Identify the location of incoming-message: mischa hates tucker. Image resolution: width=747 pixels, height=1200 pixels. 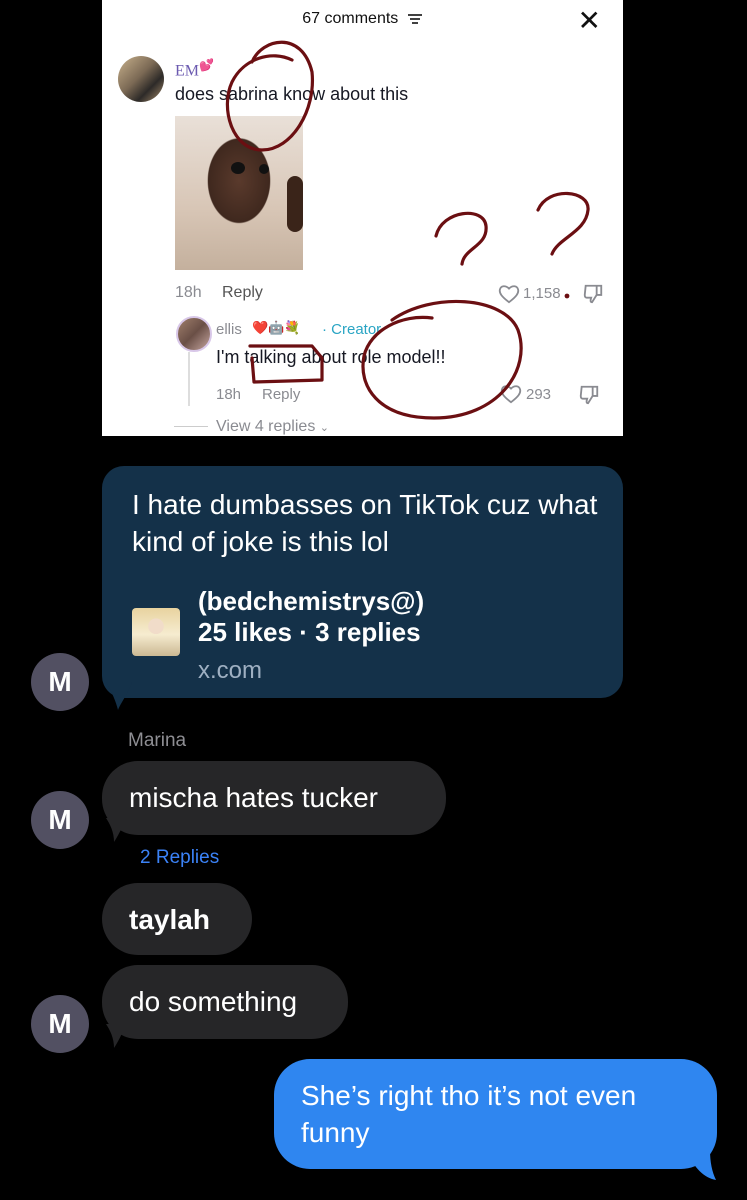
(274, 798).